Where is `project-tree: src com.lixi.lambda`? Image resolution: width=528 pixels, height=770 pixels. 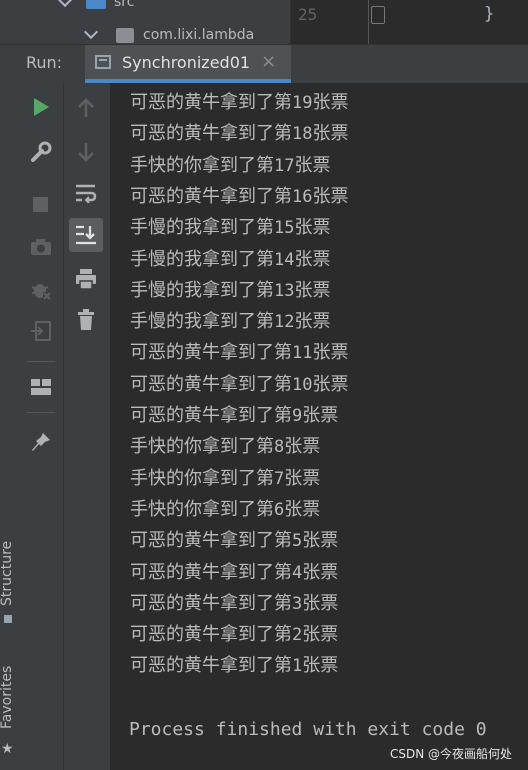
project-tree: src com.lixi.lambda is located at coordinates (145, 22).